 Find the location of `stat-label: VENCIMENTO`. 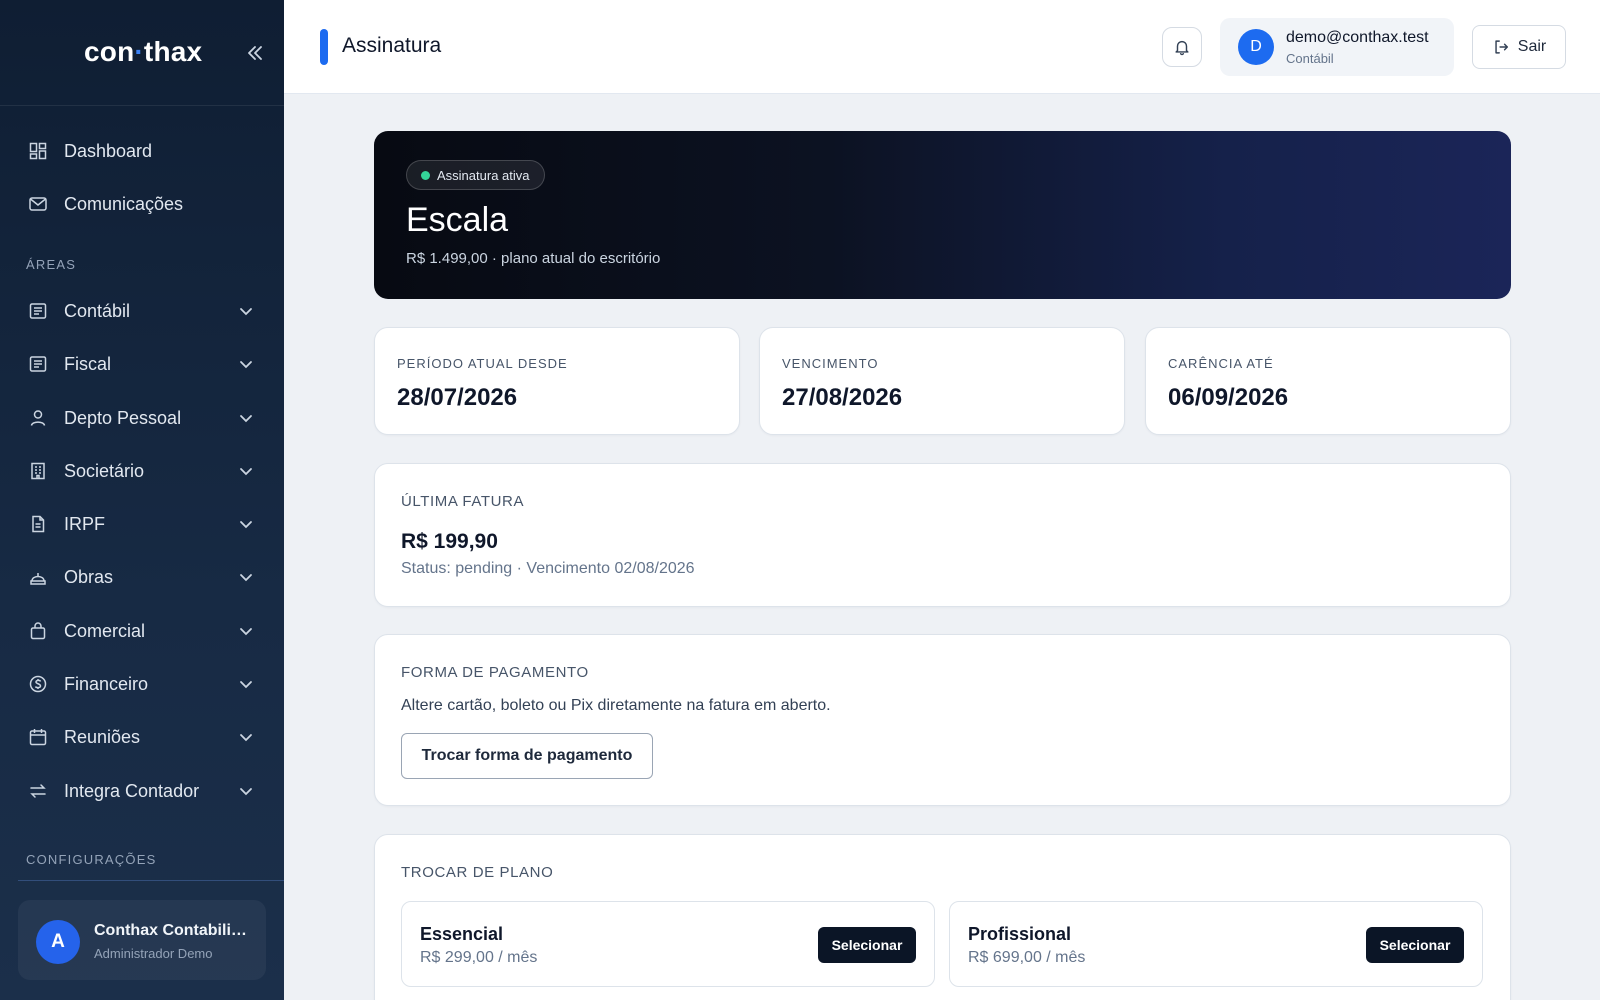

stat-label: VENCIMENTO is located at coordinates (830, 363).